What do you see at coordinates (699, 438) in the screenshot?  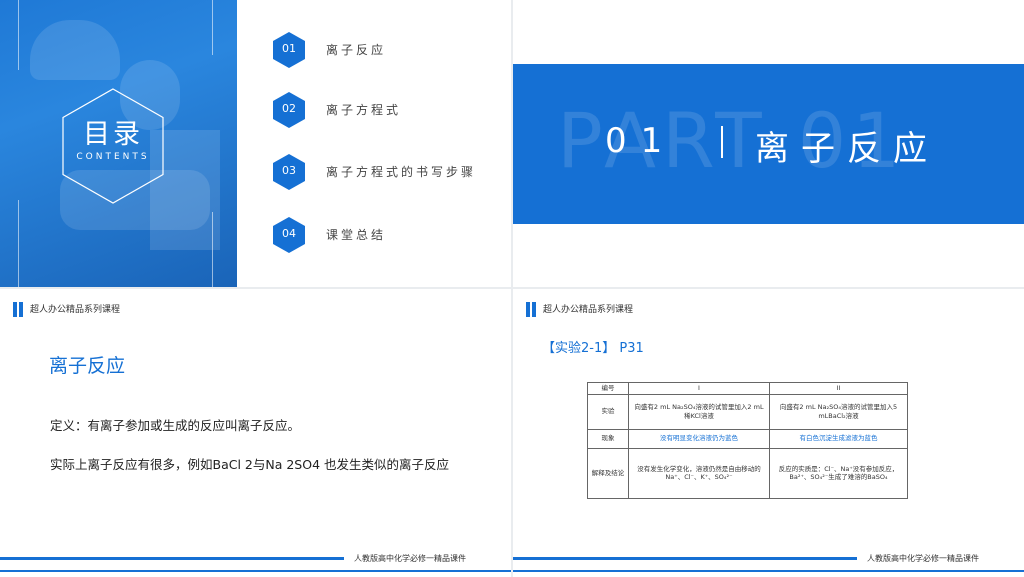 I see `table-cell: 没有明显变化溶液仍为蓝色` at bounding box center [699, 438].